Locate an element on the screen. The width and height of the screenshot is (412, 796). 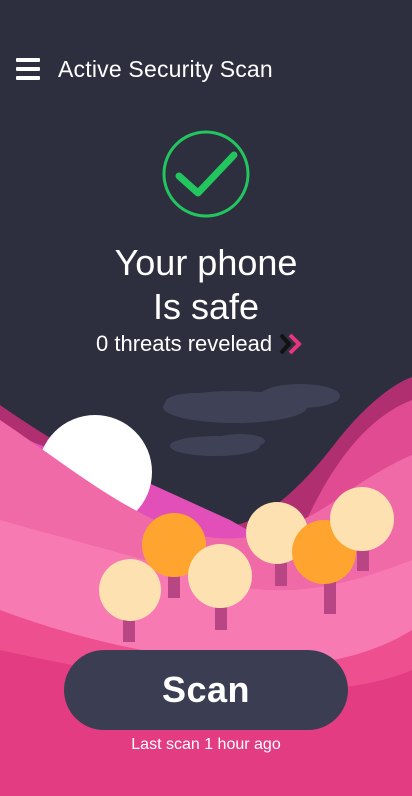
hamburger-menu-icon is located at coordinates (28, 70).